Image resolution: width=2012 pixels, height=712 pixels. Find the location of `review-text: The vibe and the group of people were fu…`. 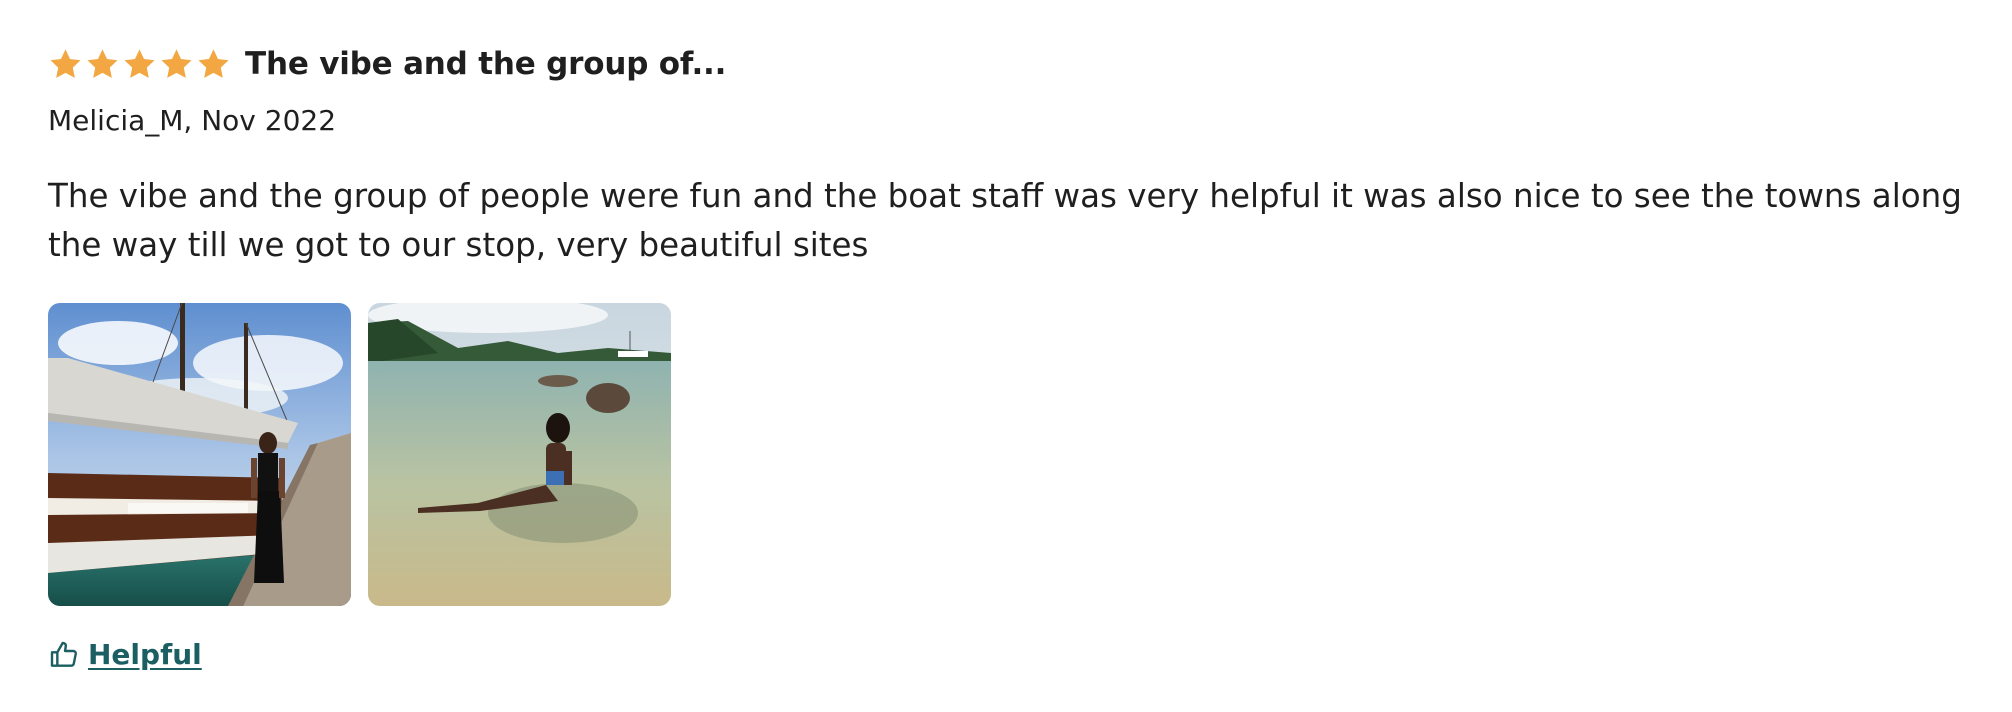

review-text: The vibe and the group of people were fu… is located at coordinates (1005, 220).